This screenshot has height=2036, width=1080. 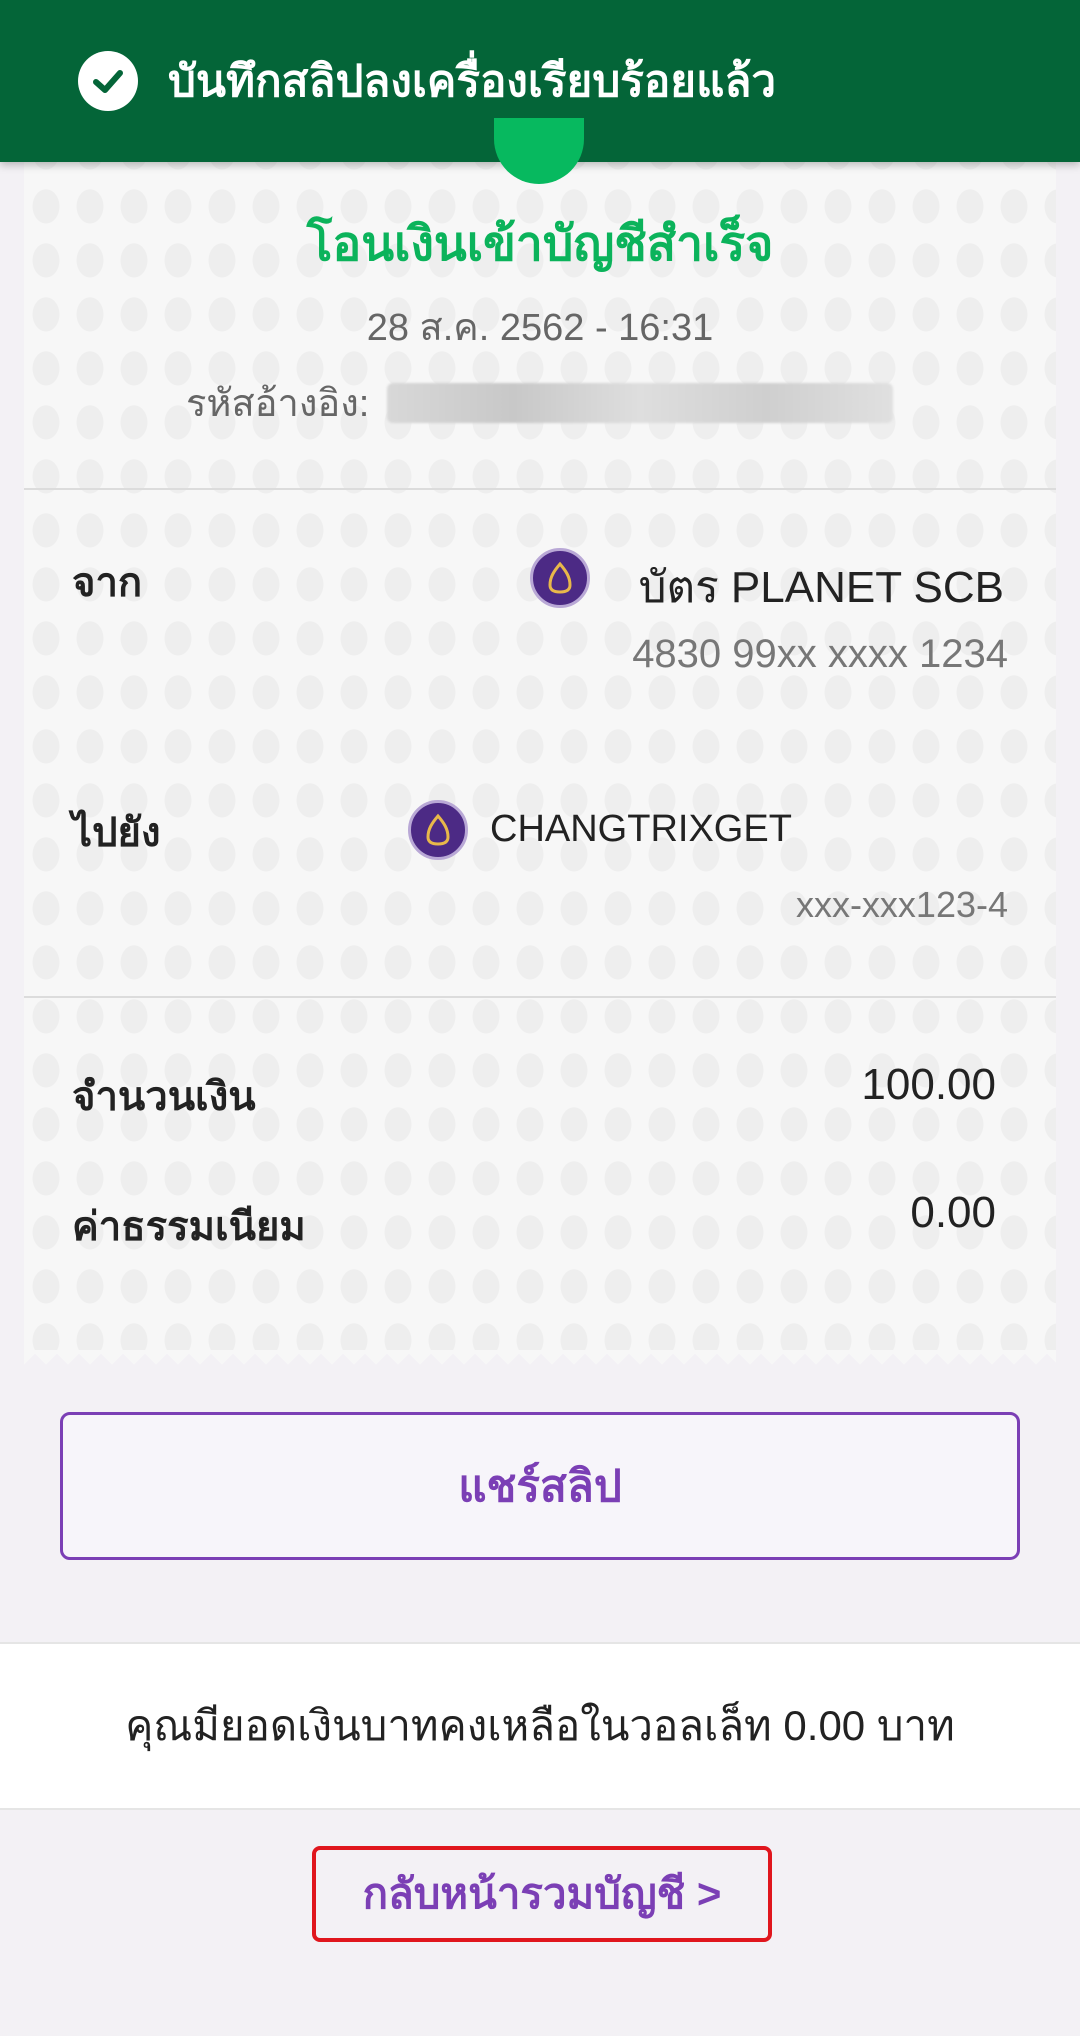 I want to click on amount-label: จำนวนเงิน, so click(x=164, y=1097).